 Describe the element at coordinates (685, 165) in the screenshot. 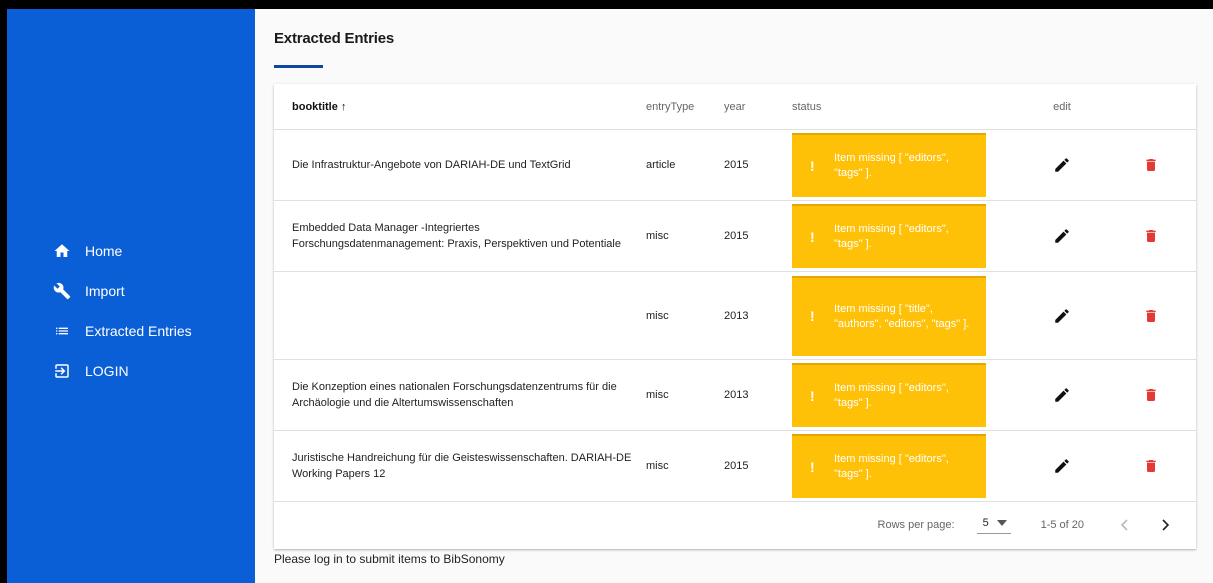

I see `cell-entrytype: article` at that location.